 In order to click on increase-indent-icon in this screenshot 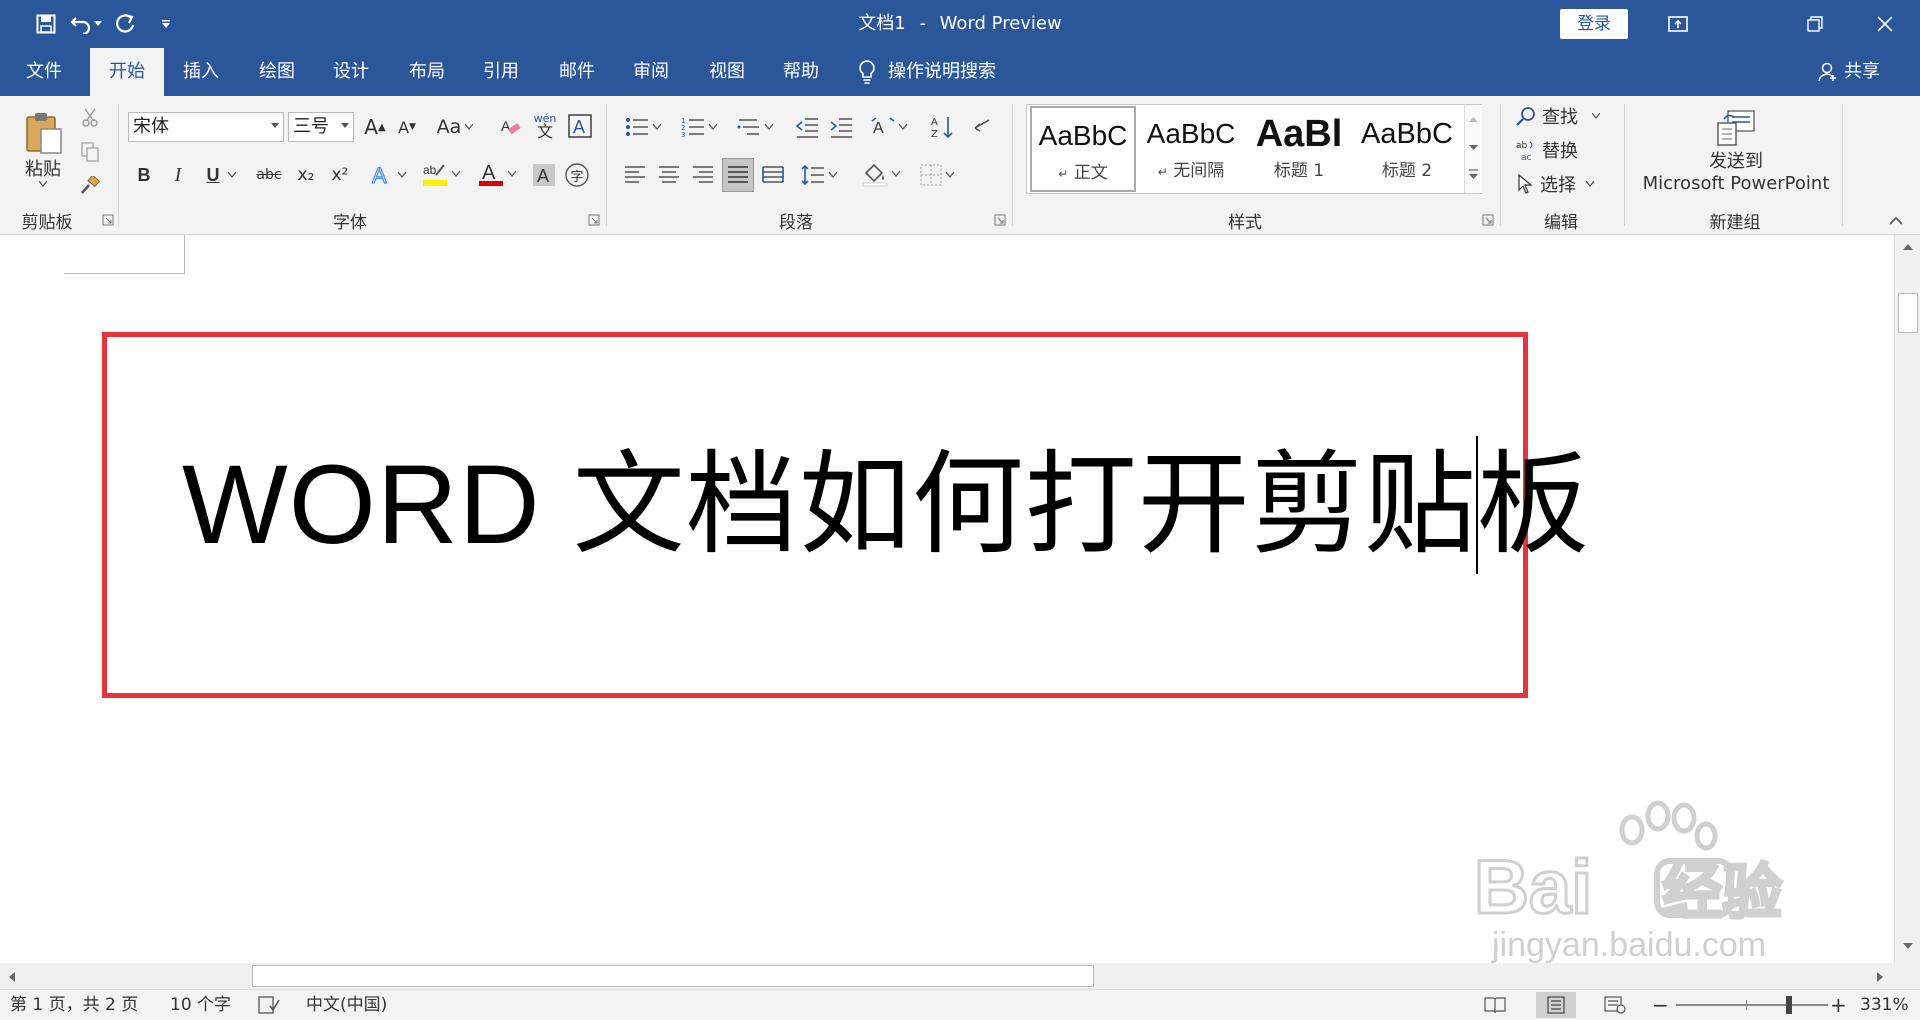, I will do `click(841, 127)`.